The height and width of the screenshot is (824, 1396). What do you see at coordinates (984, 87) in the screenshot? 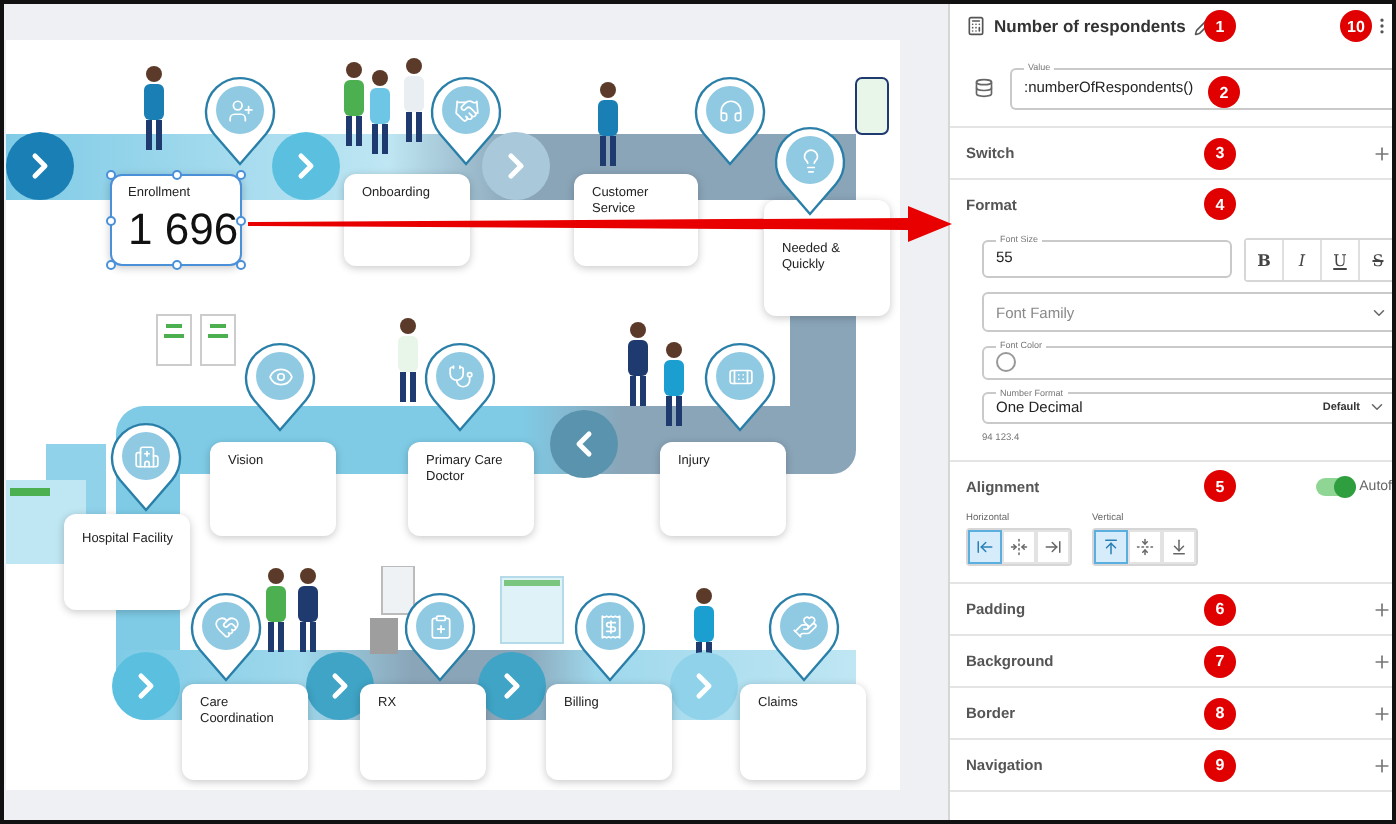
I see `database-icon` at bounding box center [984, 87].